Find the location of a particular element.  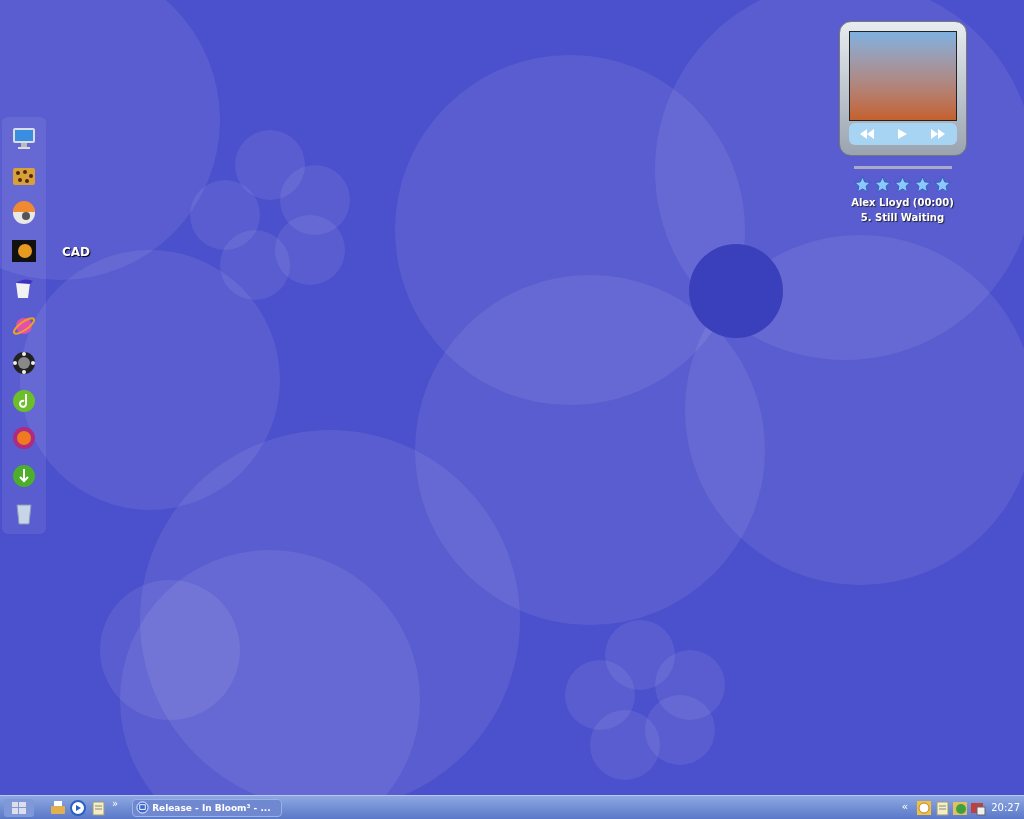

star-rating is located at coordinates (902, 184).